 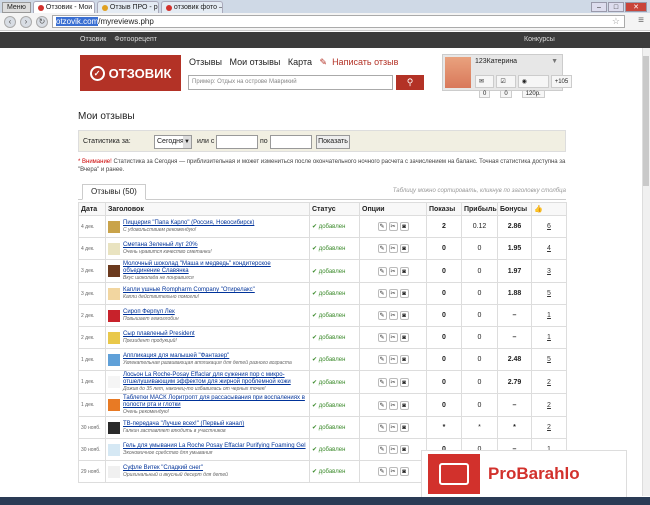 I want to click on review-title-link: Сыр плавленый President, so click(x=159, y=334).